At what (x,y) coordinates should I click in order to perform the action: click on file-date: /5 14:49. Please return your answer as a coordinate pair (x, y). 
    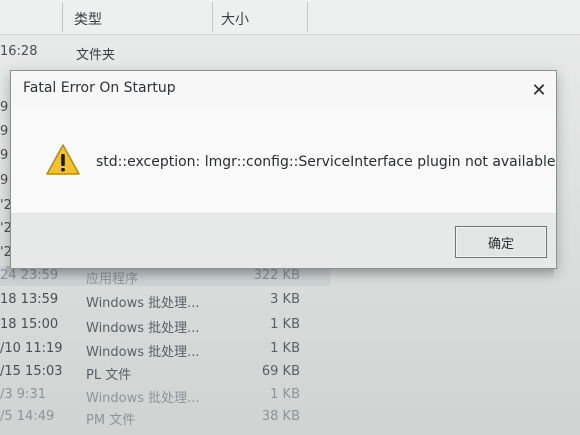
    Looking at the image, I should click on (27, 416).